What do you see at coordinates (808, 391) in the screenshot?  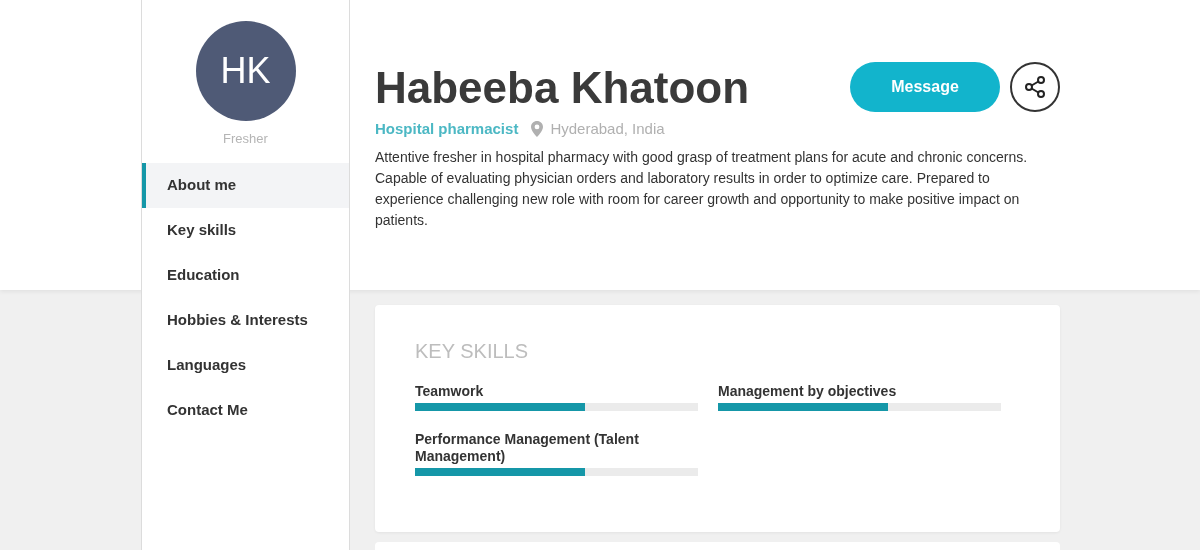 I see `skill-name: Management by objectives` at bounding box center [808, 391].